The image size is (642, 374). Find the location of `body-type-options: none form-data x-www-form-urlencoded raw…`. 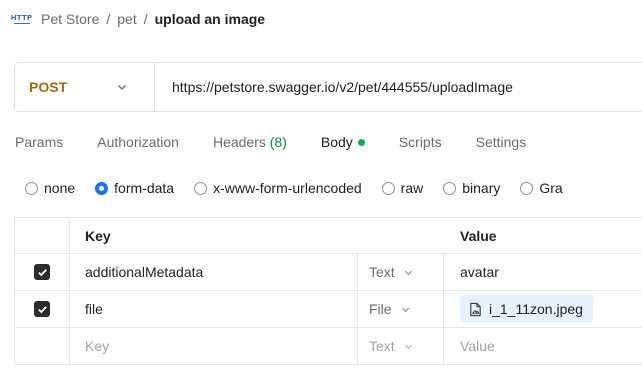

body-type-options: none form-data x-www-form-urlencoded raw… is located at coordinates (304, 188).